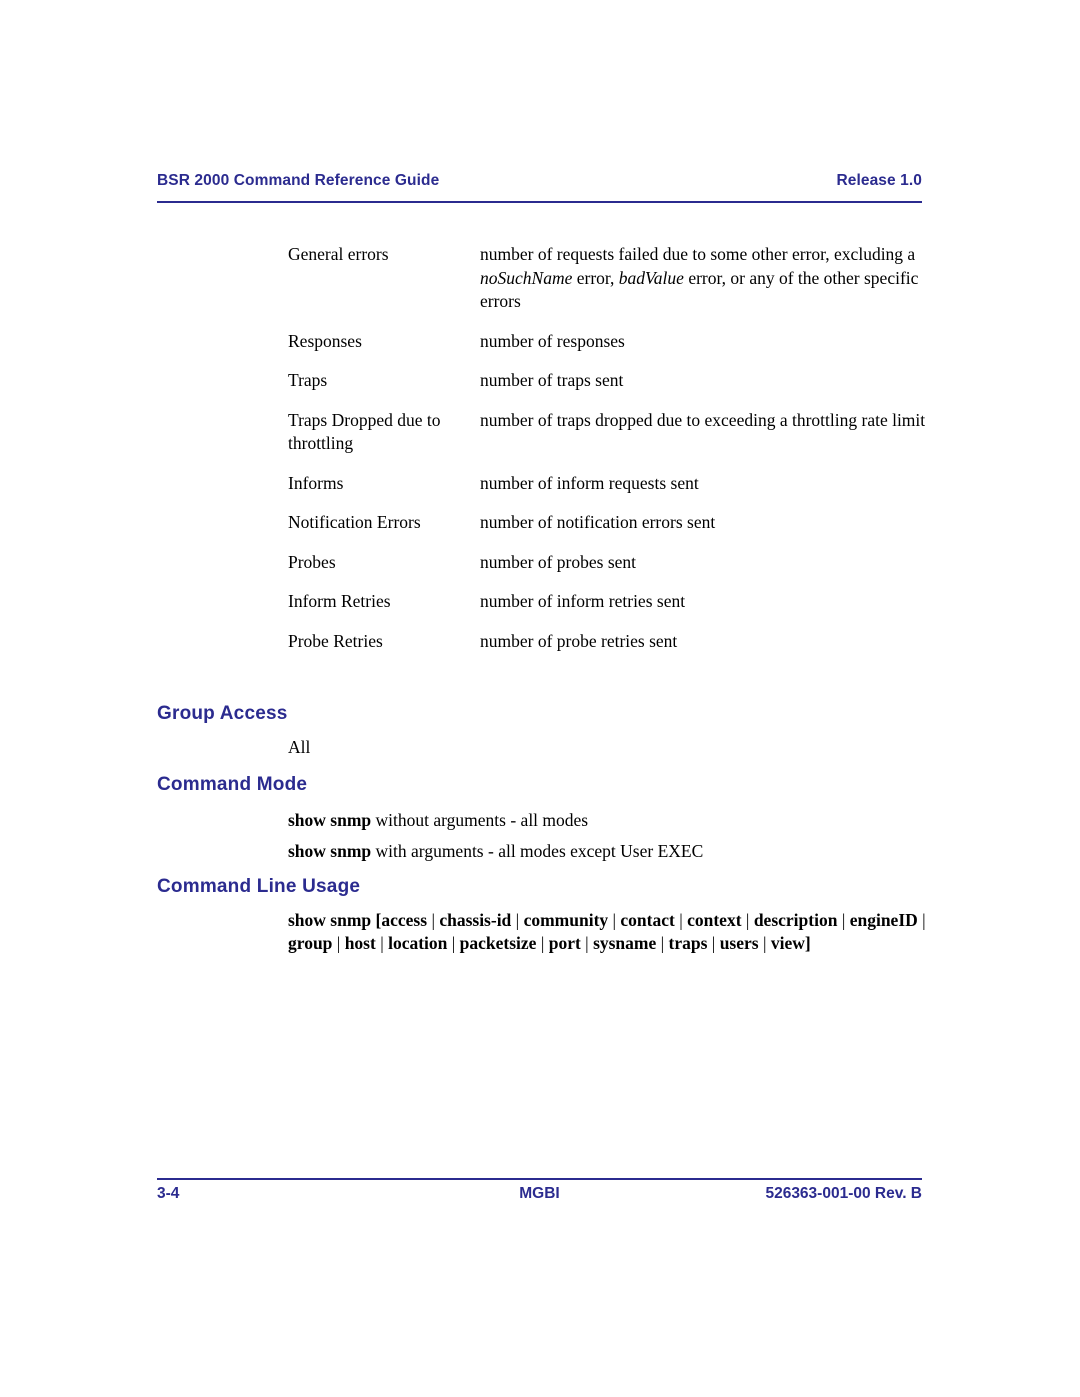 The image size is (1080, 1397). I want to click on table-row: Informs number of inform requests sent, so click(608, 484).